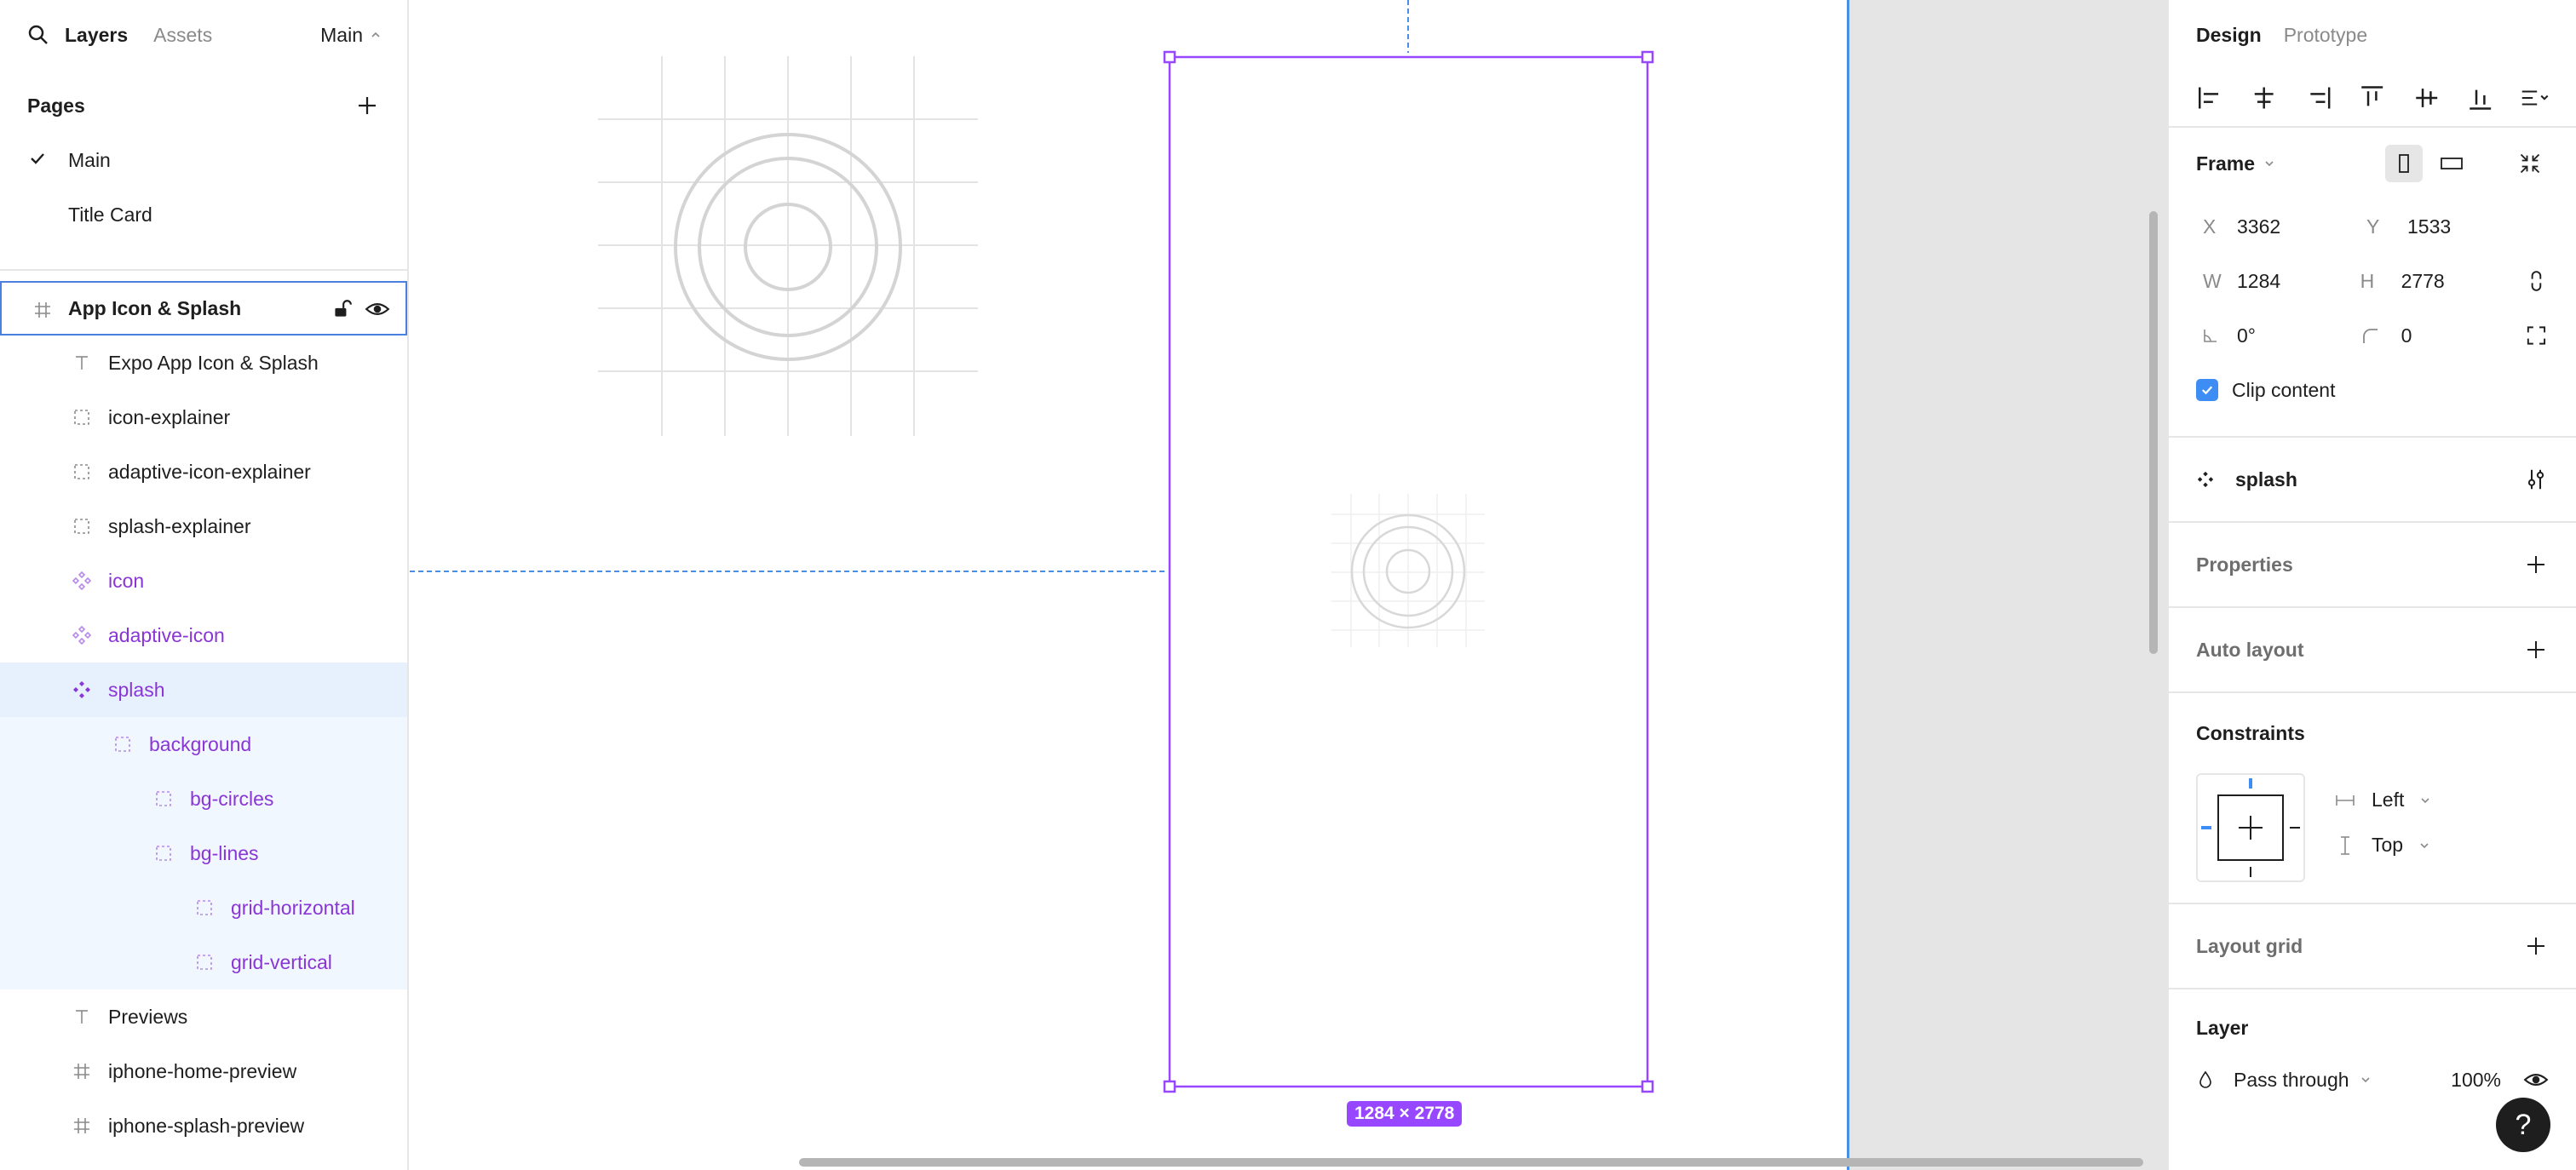  I want to click on layer-bg-lines: bg-lines, so click(204, 853).